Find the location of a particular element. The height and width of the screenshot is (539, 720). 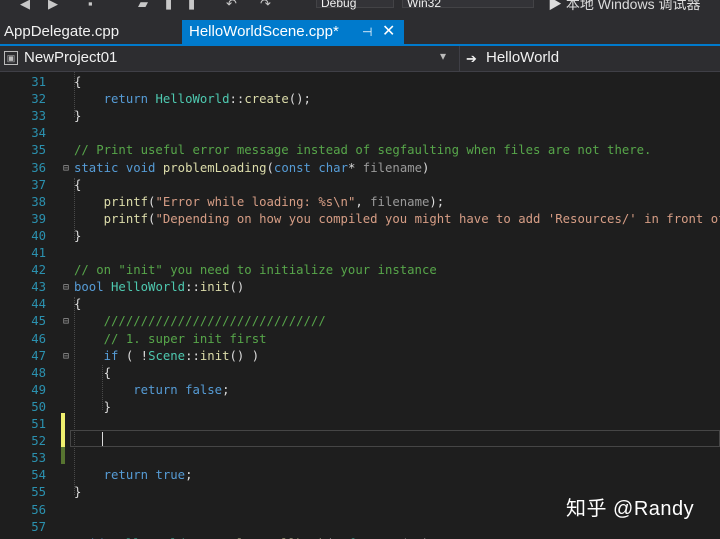

code-line: 51 is located at coordinates (360, 424).